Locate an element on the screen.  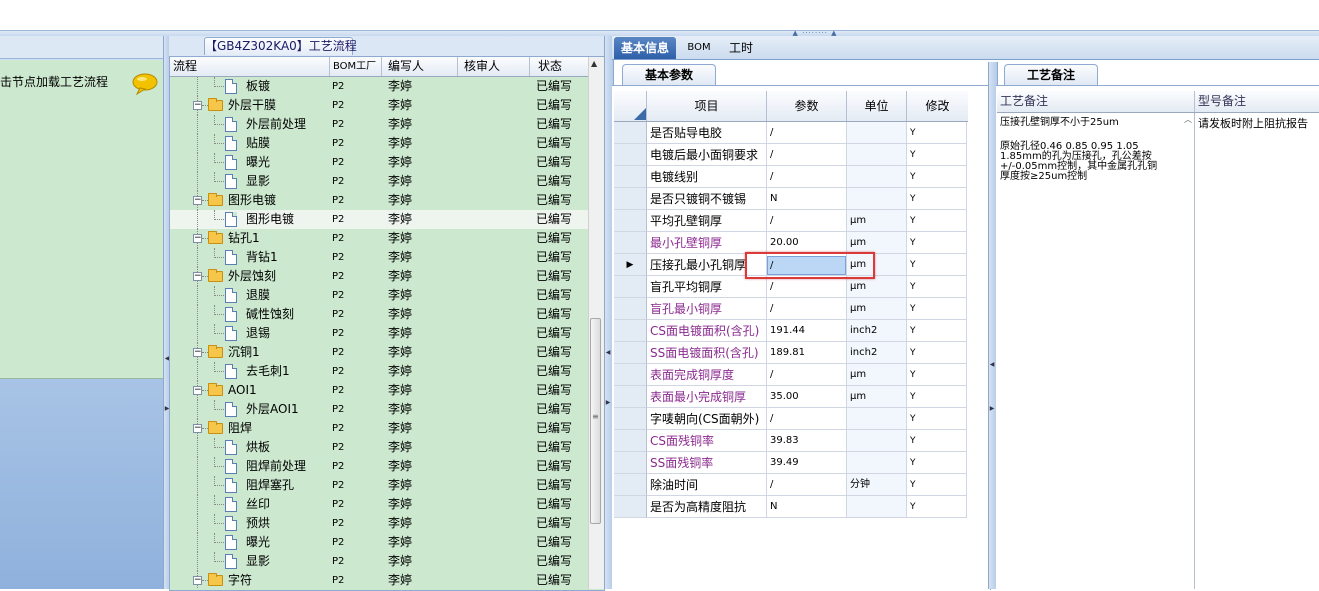
tree-row: 碱性蚀刻 P2 李婷 已编写 is located at coordinates (379, 314).